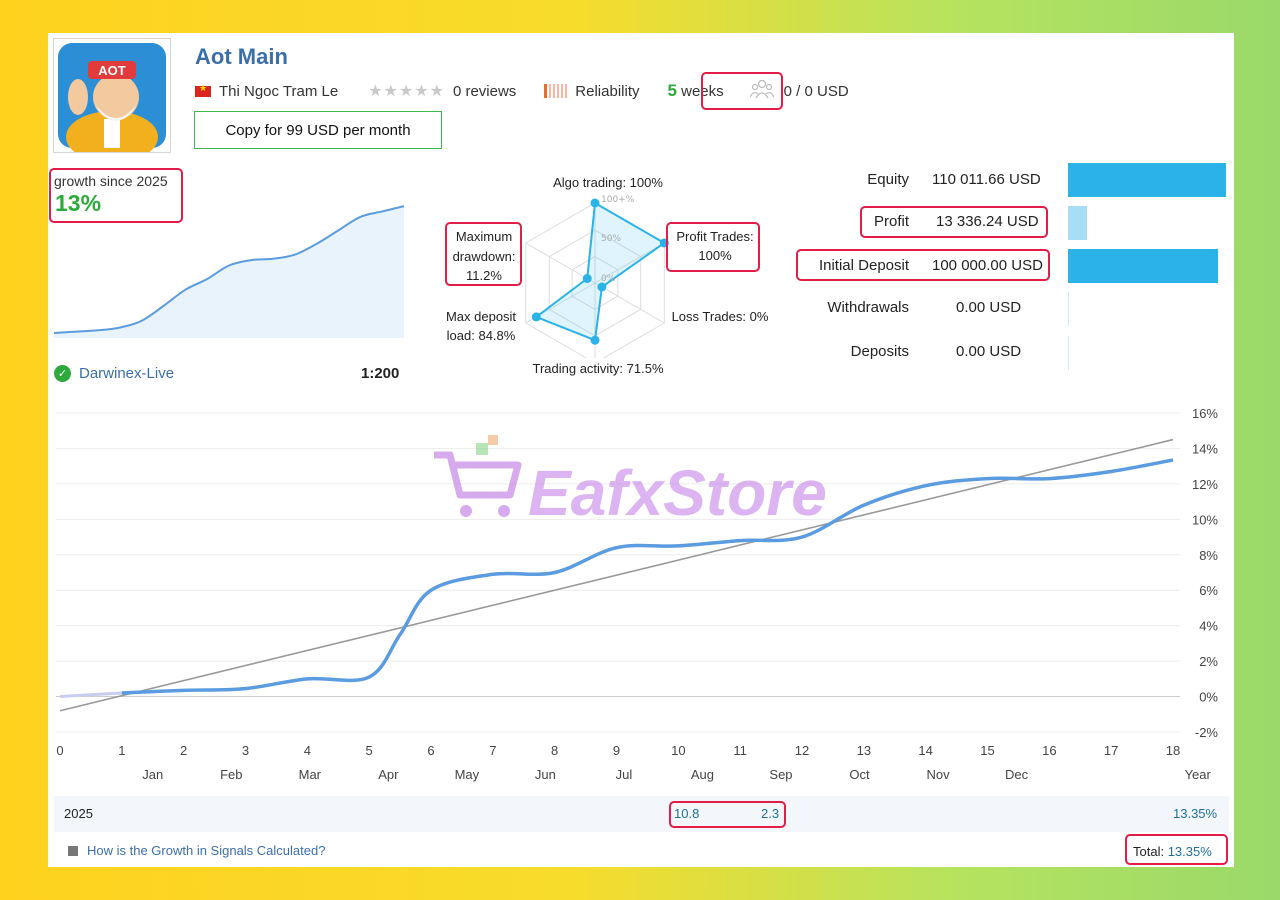 This screenshot has height=900, width=1280. Describe the element at coordinates (678, 750) in the screenshot. I see `x-tick-label: 10` at that location.